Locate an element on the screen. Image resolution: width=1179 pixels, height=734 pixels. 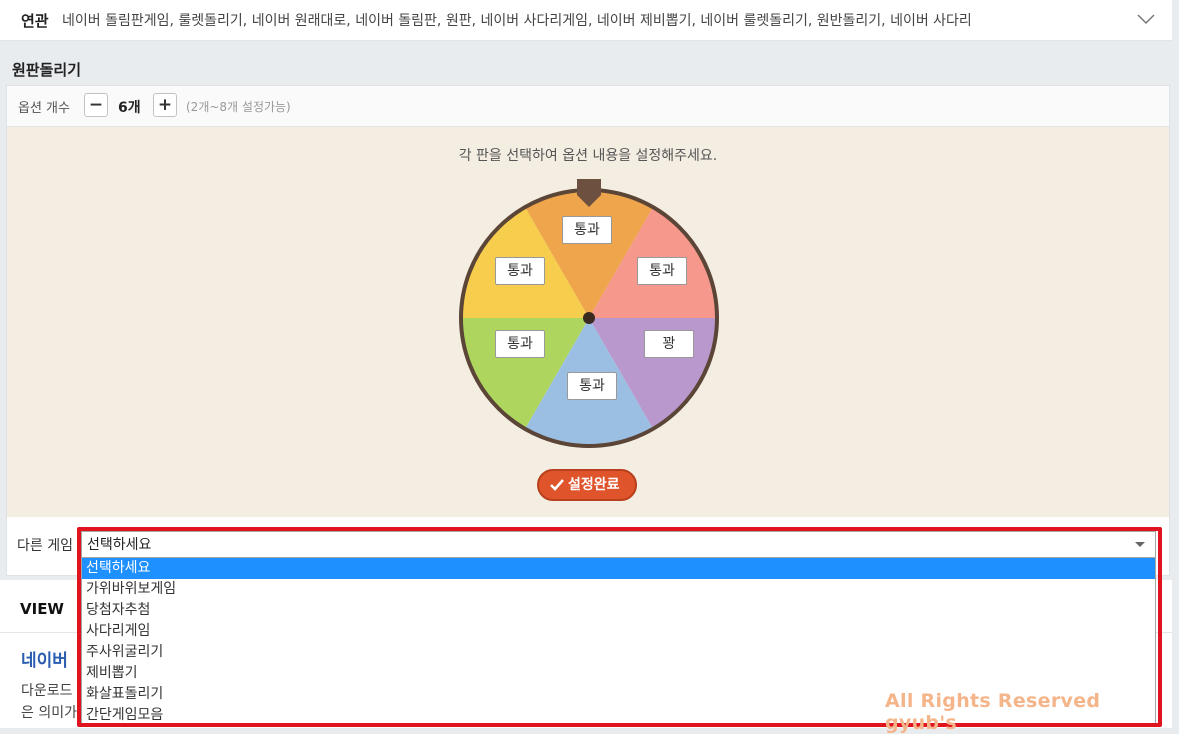
roulette-wheel: 통과 통과 꽝 통과 통과 통과 is located at coordinates (589, 313).